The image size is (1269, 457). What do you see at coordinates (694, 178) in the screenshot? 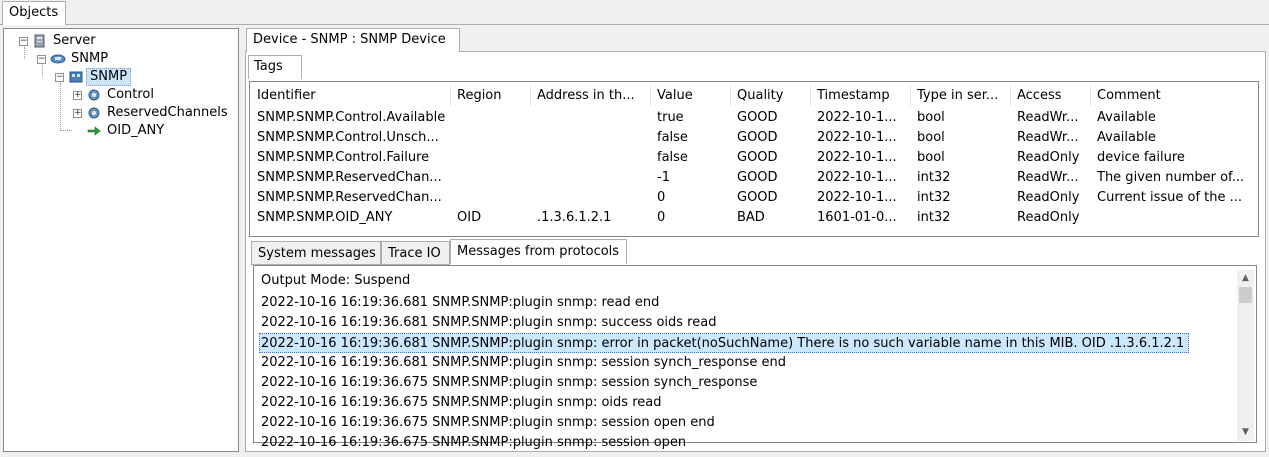
I see `cell-value: -1` at bounding box center [694, 178].